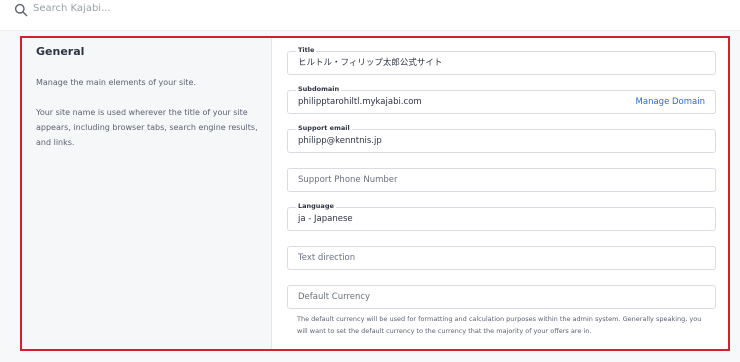  I want to click on support-email-field: Support email philipp@kenntnis.jp, so click(501, 138).